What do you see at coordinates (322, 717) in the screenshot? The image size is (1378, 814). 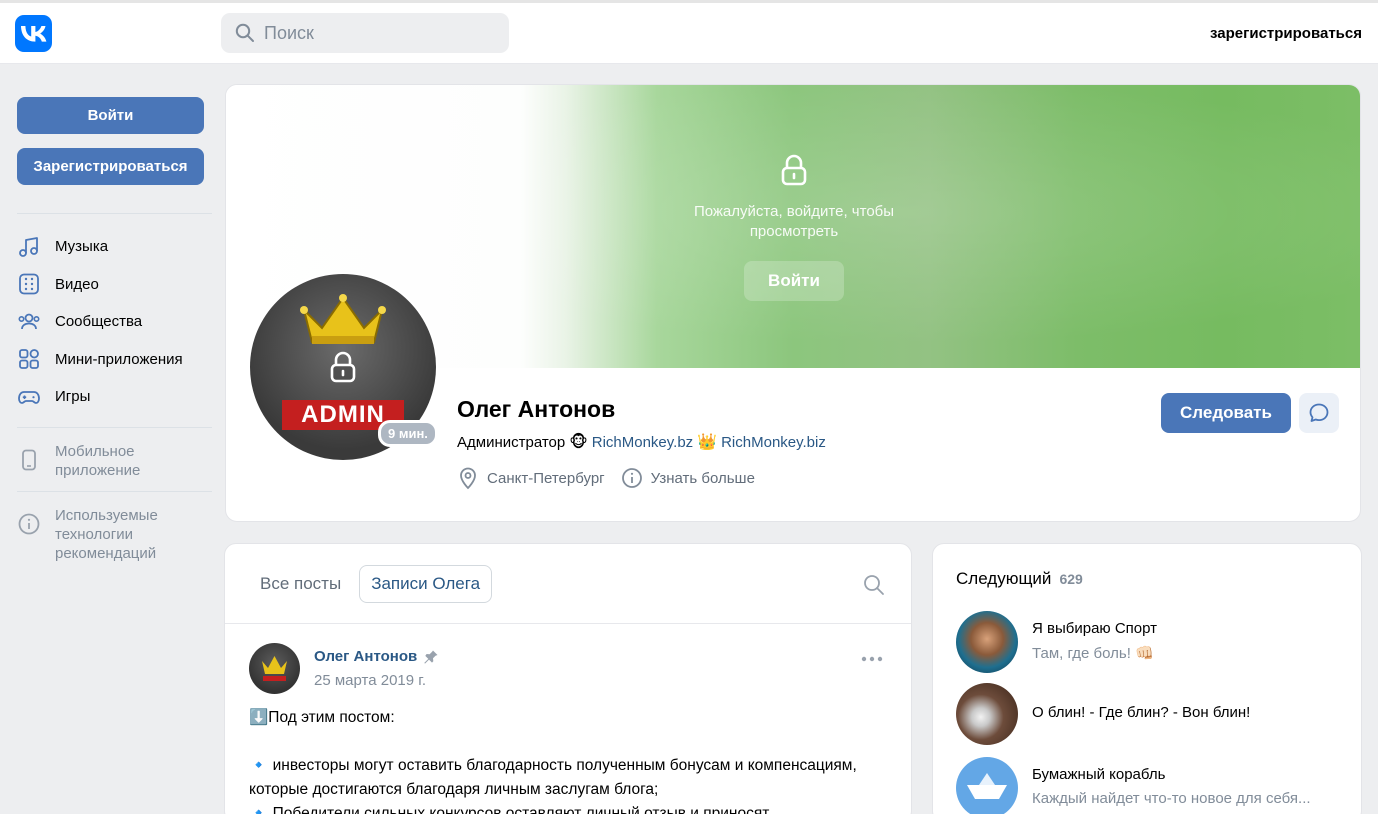 I see `post-line: ⬇️Под этим постом:` at bounding box center [322, 717].